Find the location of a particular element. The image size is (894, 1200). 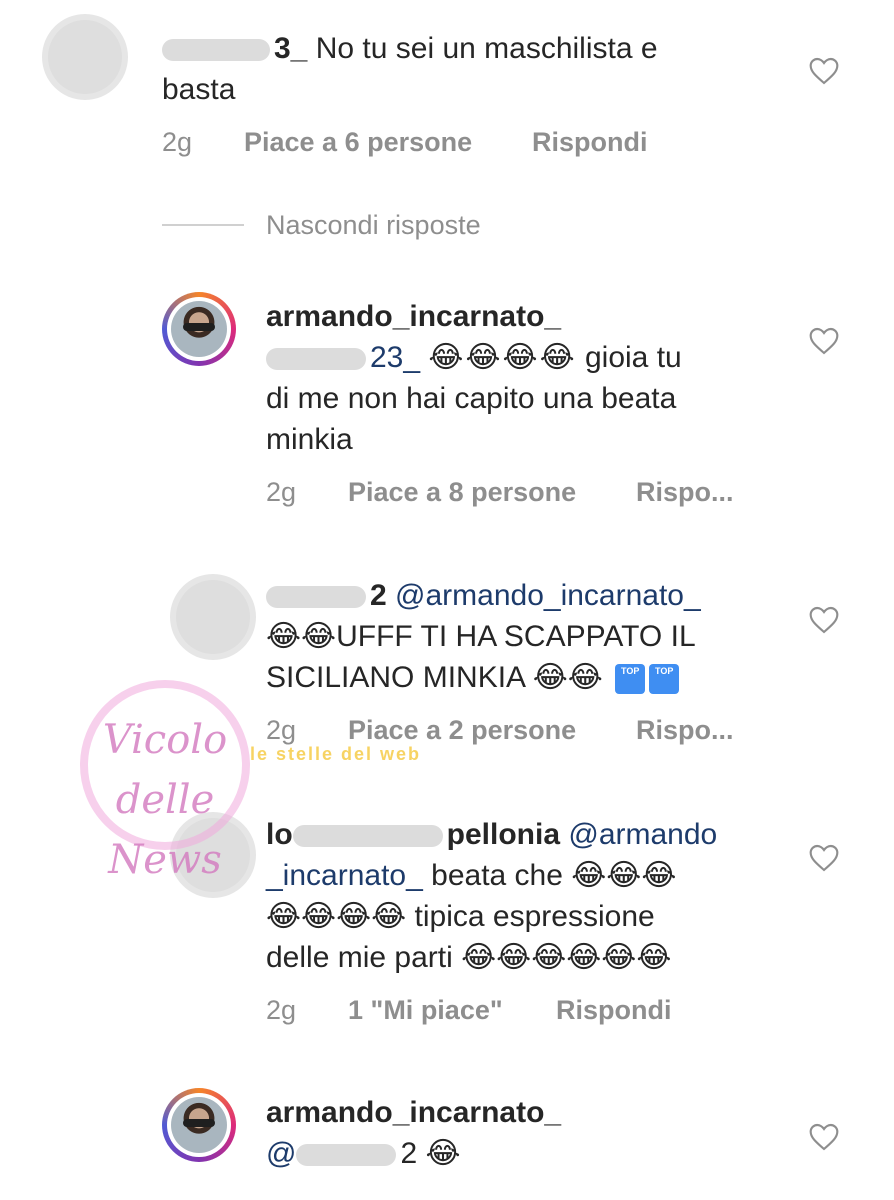

hide-replies-button: Nascondi risposte is located at coordinates (373, 225).